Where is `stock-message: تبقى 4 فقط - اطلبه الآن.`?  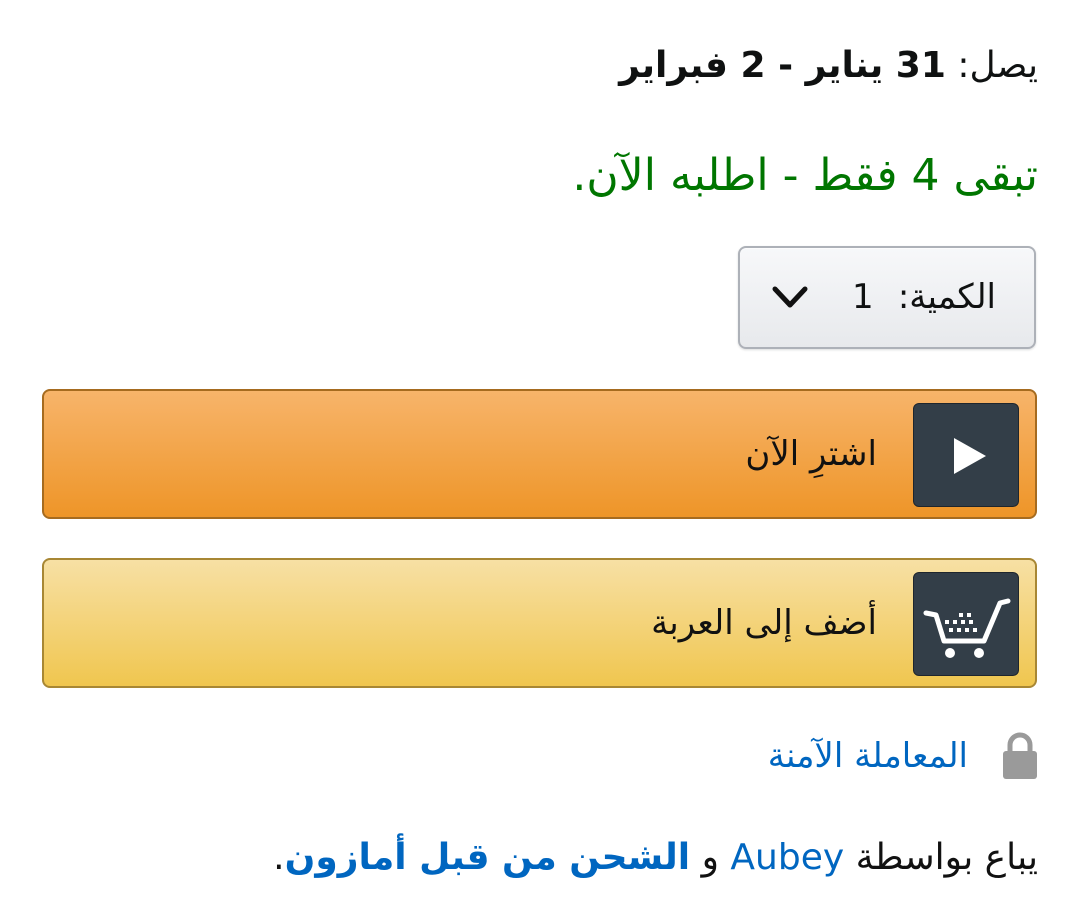
stock-message: تبقى 4 فقط - اطلبه الآن. is located at coordinates (805, 175).